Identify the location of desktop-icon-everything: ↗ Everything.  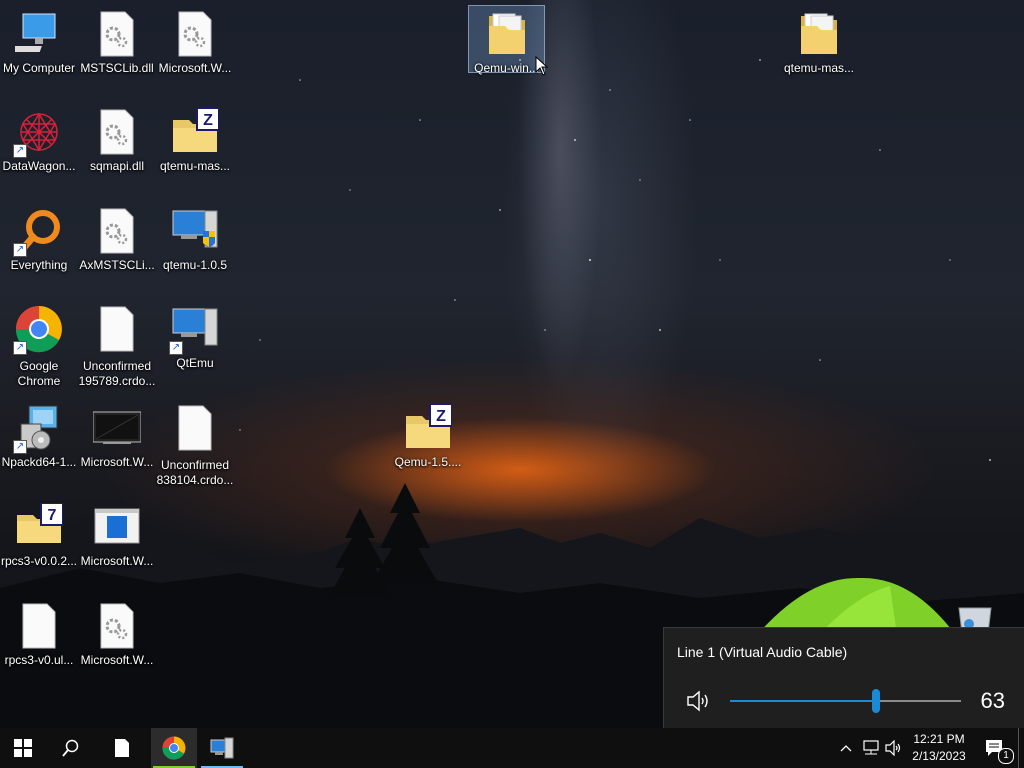
(39, 240).